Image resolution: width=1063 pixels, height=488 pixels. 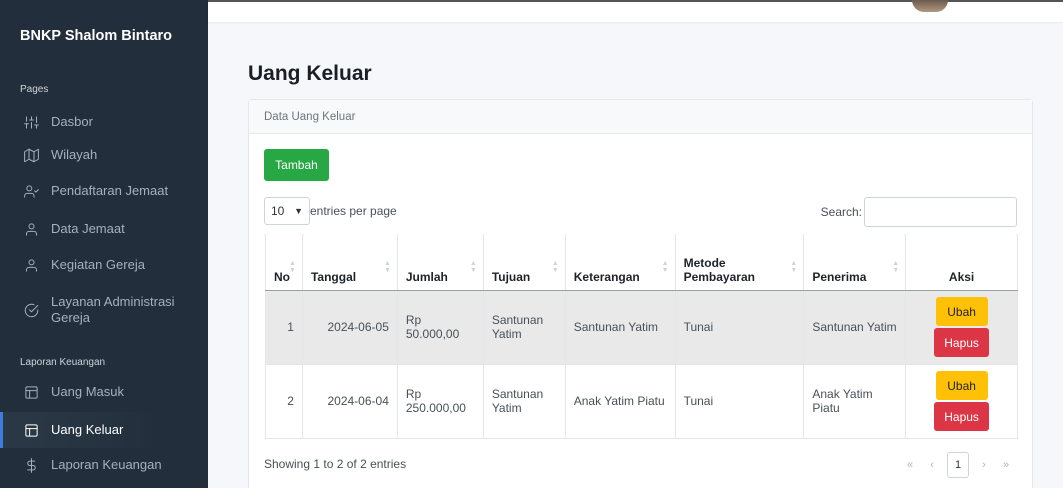 What do you see at coordinates (87, 391) in the screenshot?
I see `sidebar-item-label: Uang Masuk` at bounding box center [87, 391].